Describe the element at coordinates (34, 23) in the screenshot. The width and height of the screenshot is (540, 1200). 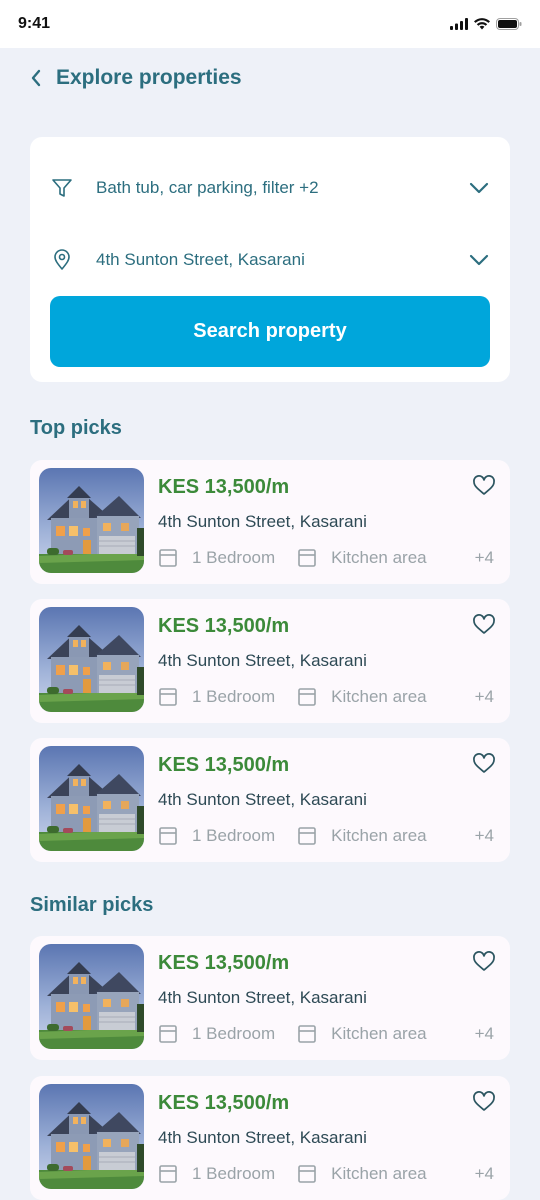
I see `status-time: 9:41` at that location.